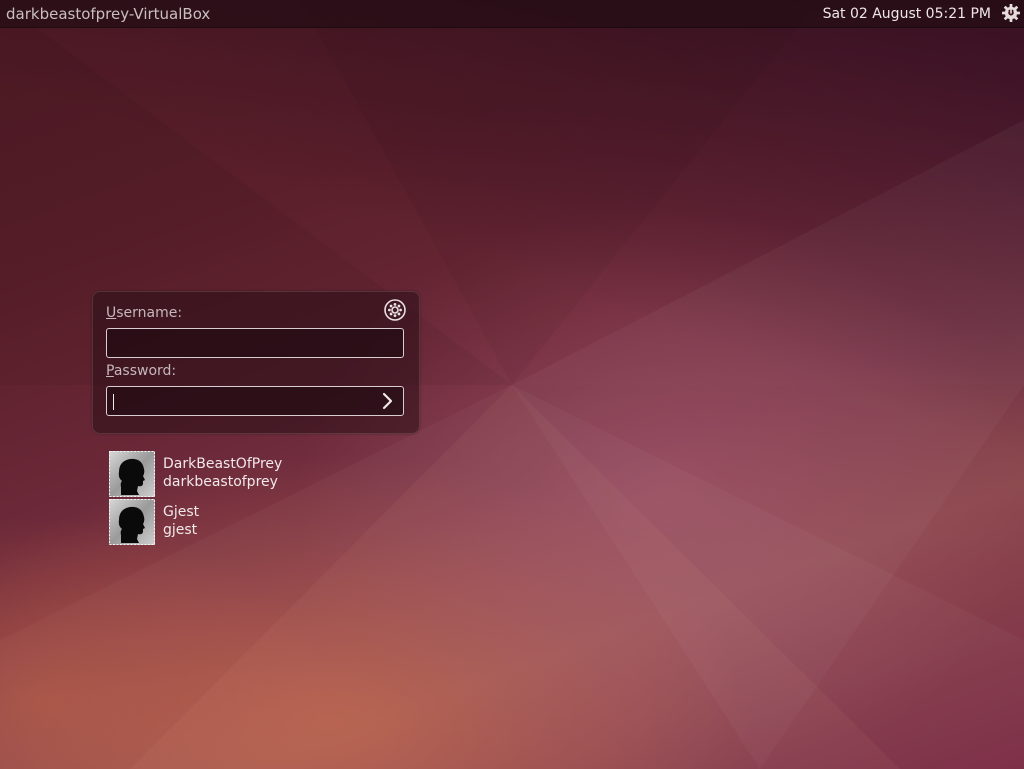  I want to click on user-login-name: darkbeastofprey, so click(220, 482).